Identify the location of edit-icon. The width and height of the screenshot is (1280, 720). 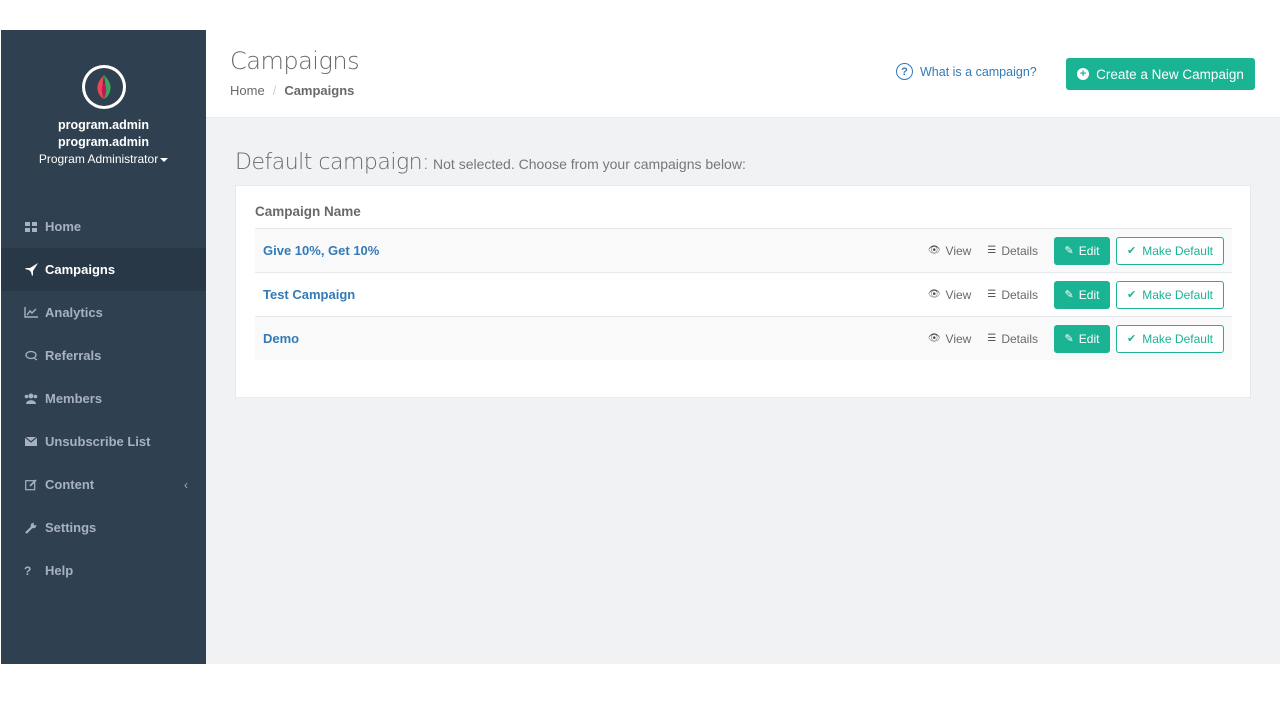
(31, 485).